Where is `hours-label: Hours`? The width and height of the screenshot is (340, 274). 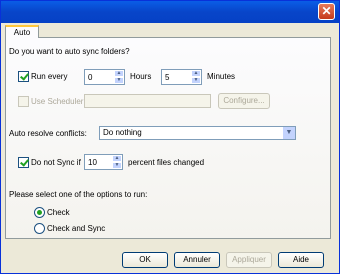
hours-label: Hours is located at coordinates (141, 76).